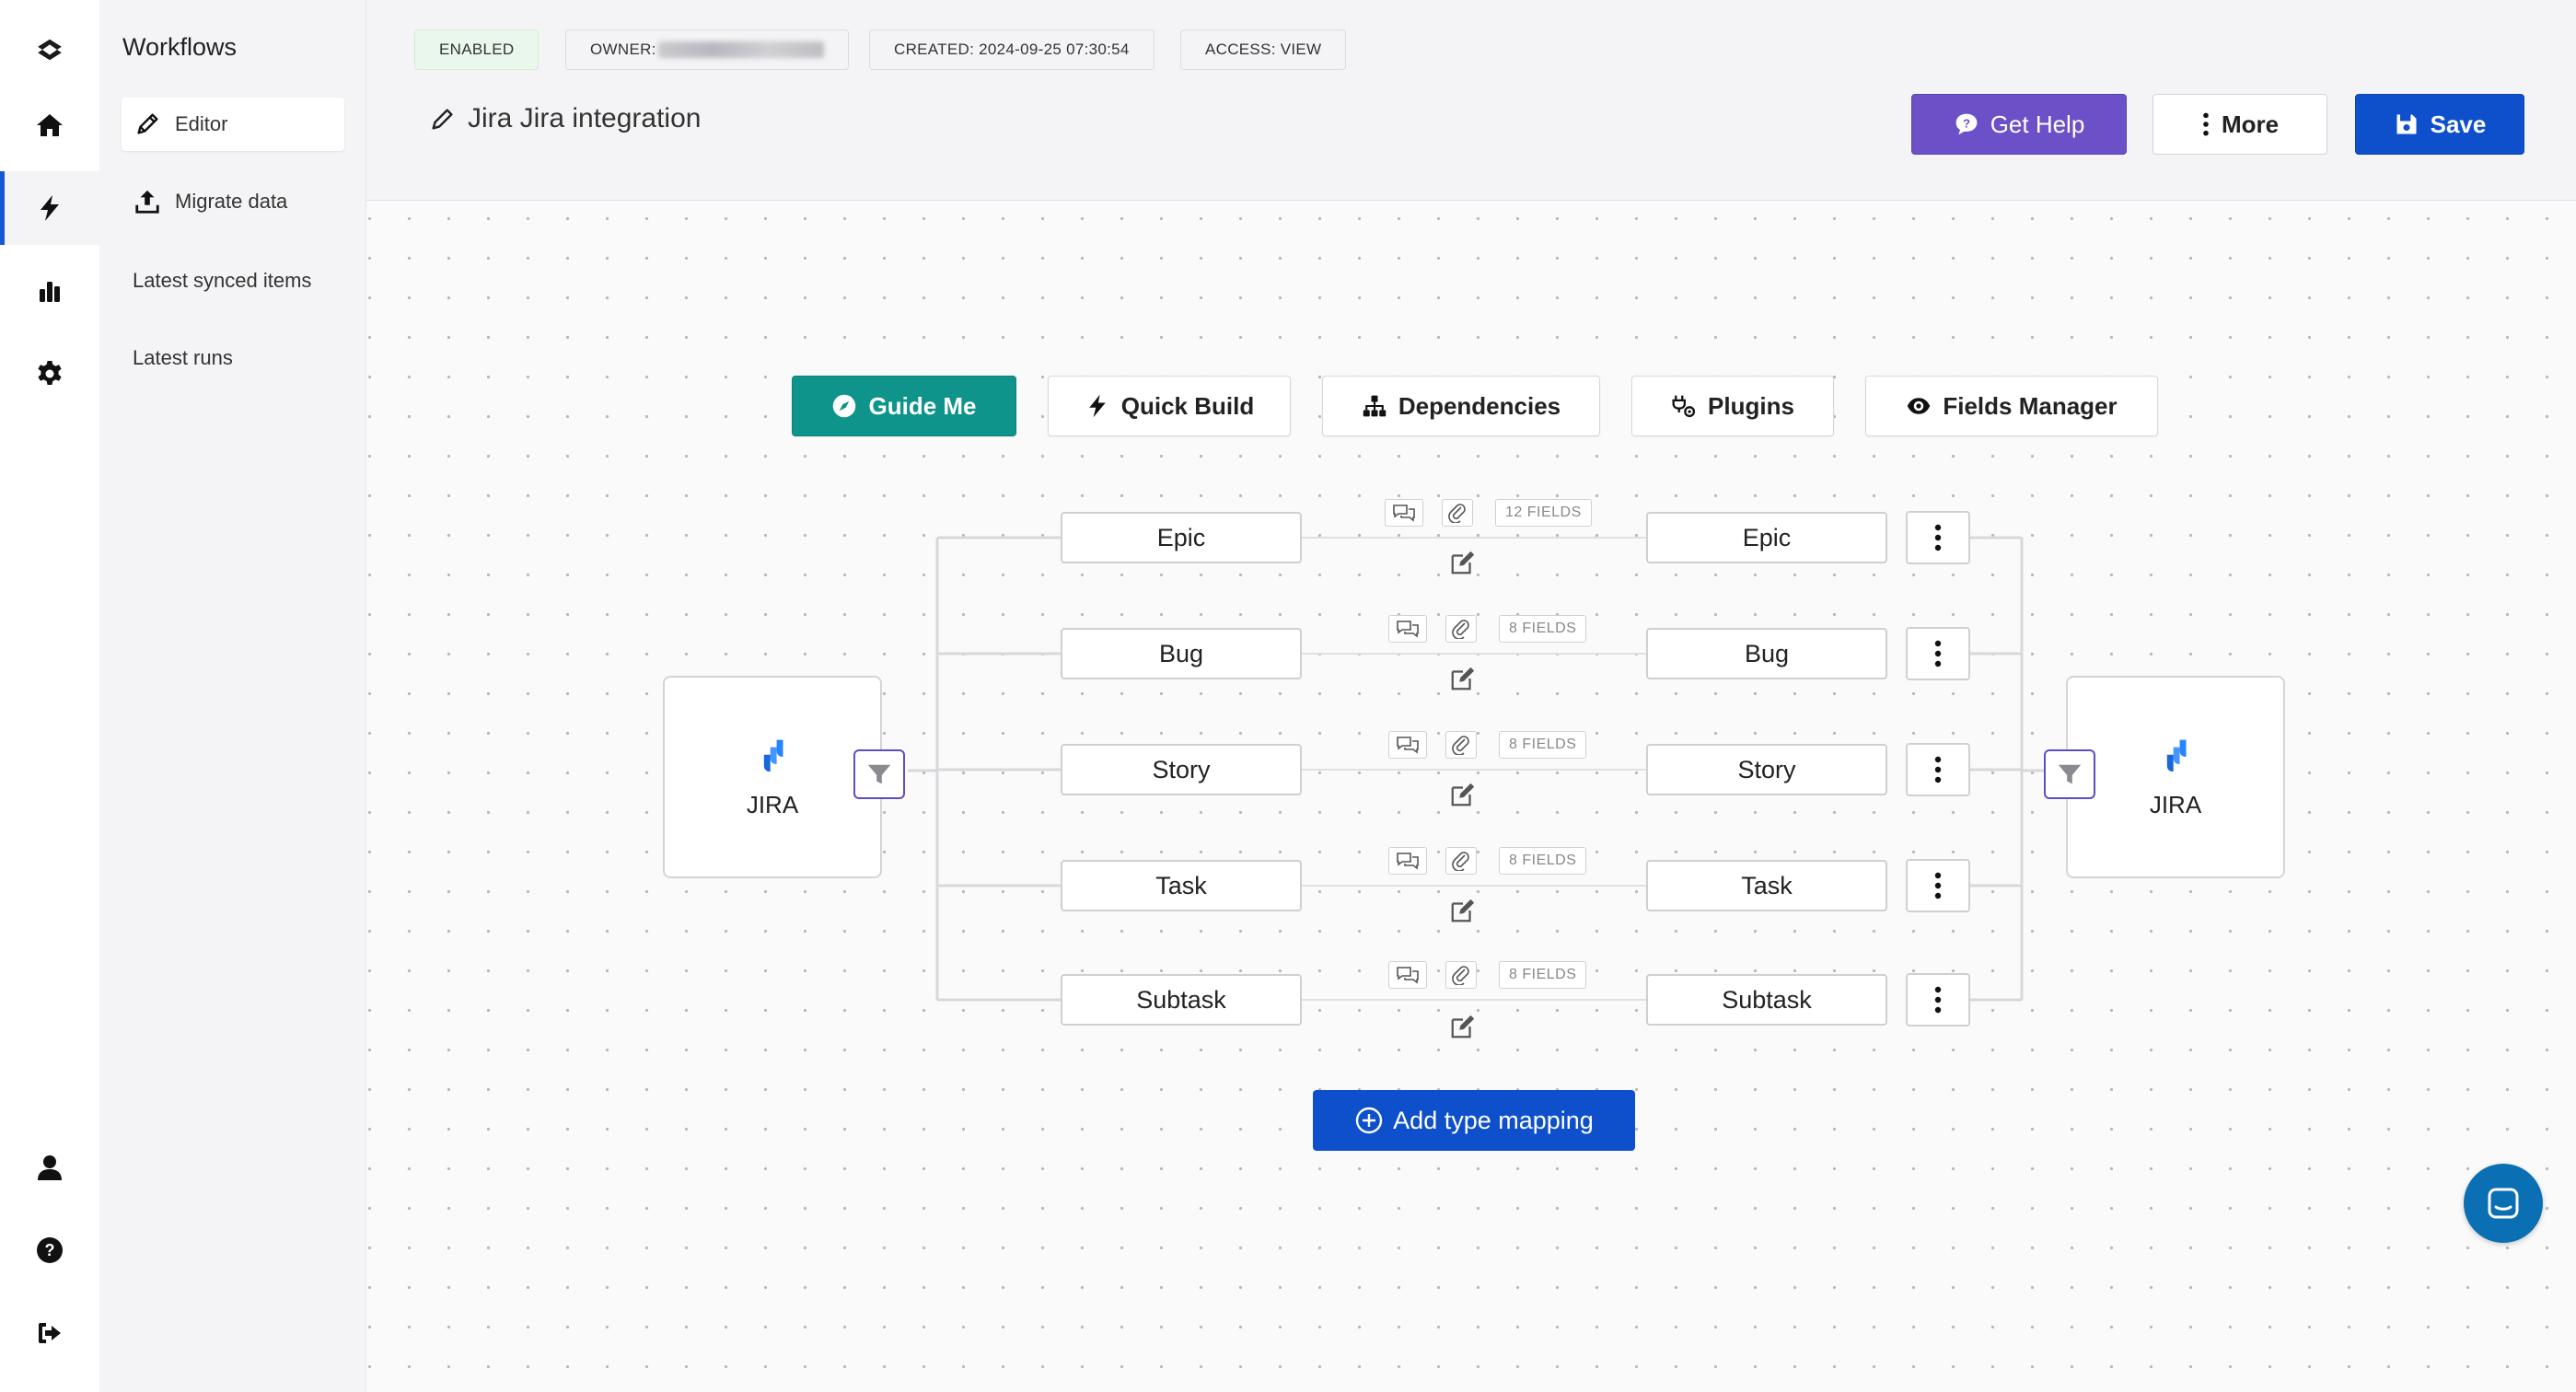 The height and width of the screenshot is (1392, 2576). What do you see at coordinates (180, 47) in the screenshot?
I see `sidebar-title: Workflows` at bounding box center [180, 47].